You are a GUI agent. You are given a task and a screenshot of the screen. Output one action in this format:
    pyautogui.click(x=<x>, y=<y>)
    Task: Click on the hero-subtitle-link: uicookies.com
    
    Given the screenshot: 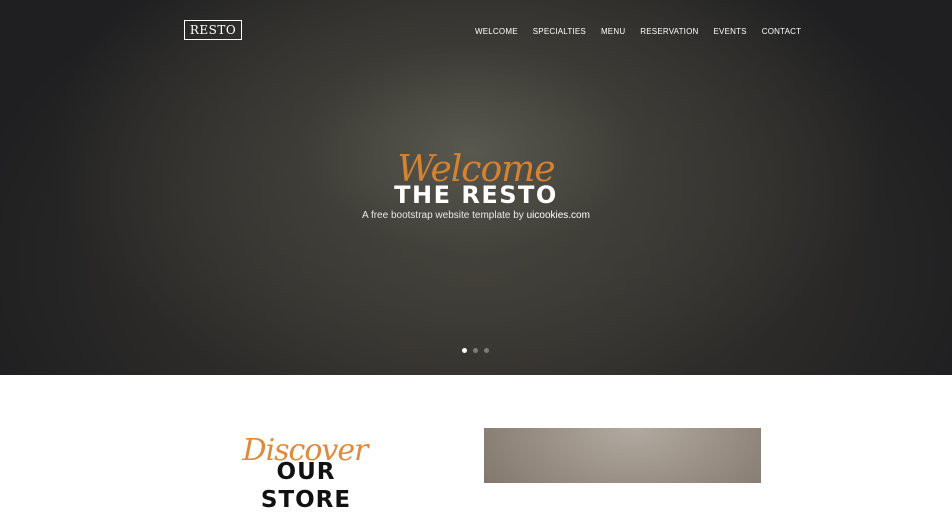 What is the action you would take?
    pyautogui.click(x=558, y=215)
    